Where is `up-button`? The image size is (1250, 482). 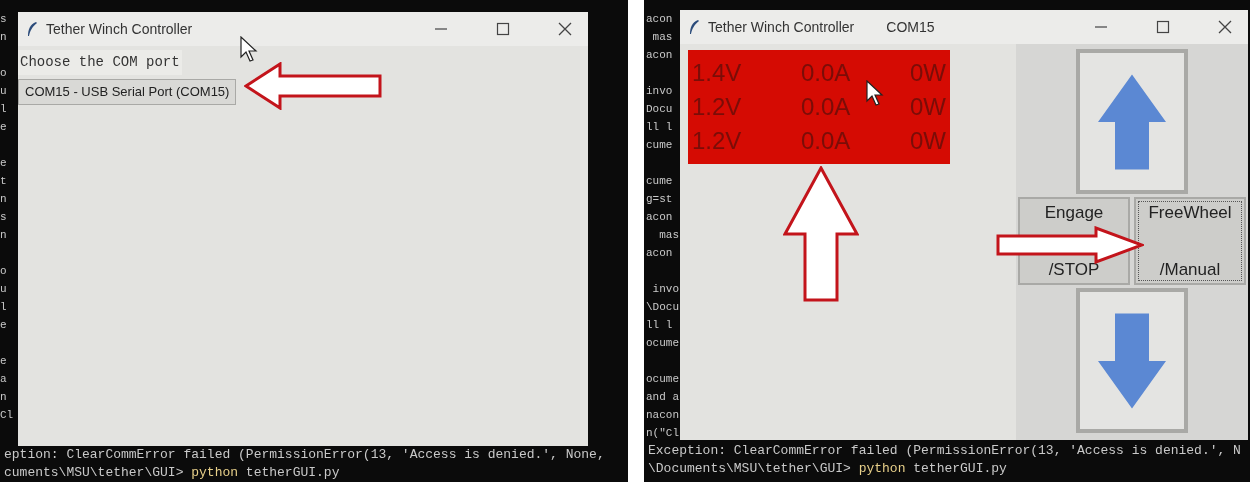
up-button is located at coordinates (1132, 121).